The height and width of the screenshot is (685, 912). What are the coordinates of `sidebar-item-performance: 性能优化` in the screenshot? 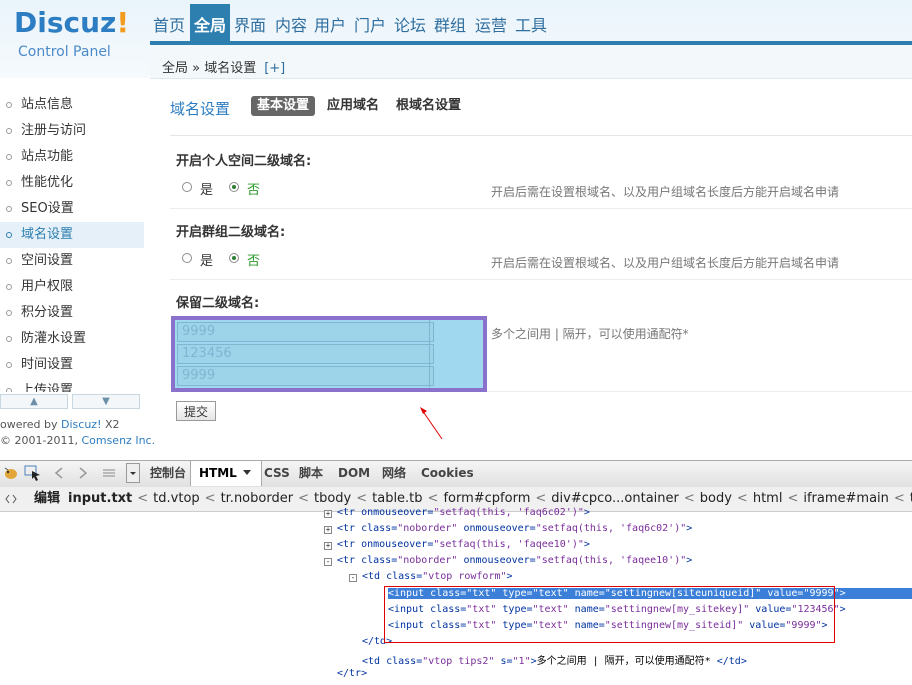 It's located at (72, 183).